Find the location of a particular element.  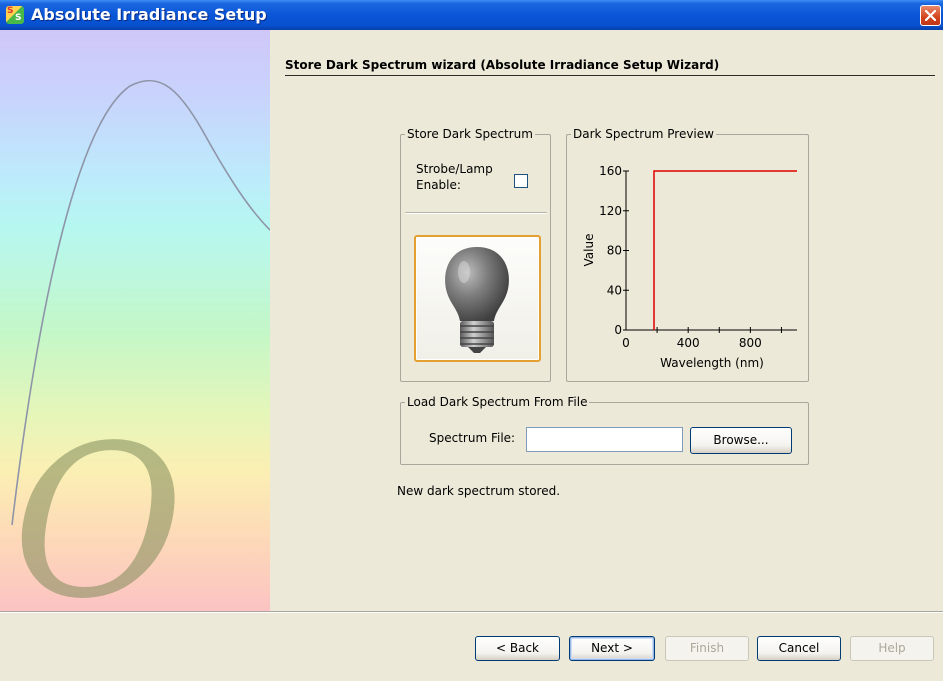

store-dark-spectrum-legend: Store Dark Spectrum is located at coordinates (470, 134).